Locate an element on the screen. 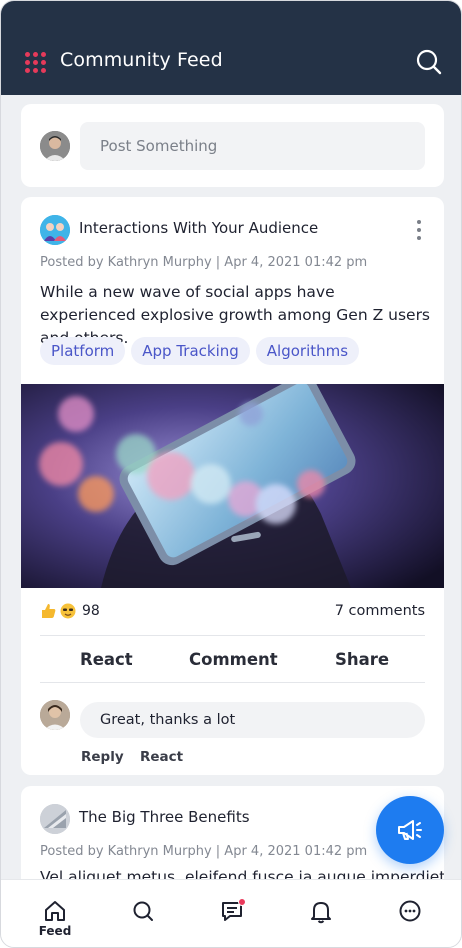 The image size is (462, 948). cool-face-icon is located at coordinates (68, 611).